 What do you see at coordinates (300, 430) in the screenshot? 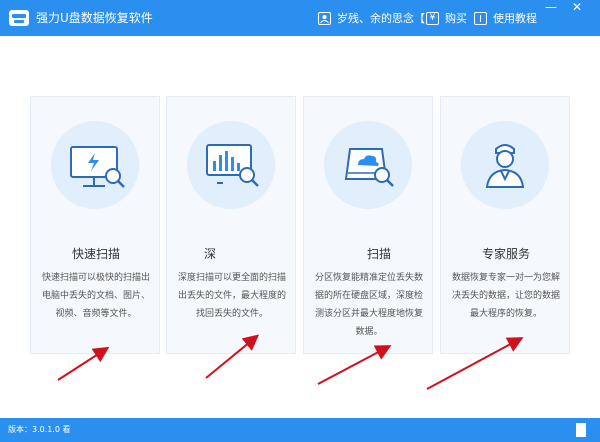
I see `status-bar: 版本：3.0.1.0 看` at bounding box center [300, 430].